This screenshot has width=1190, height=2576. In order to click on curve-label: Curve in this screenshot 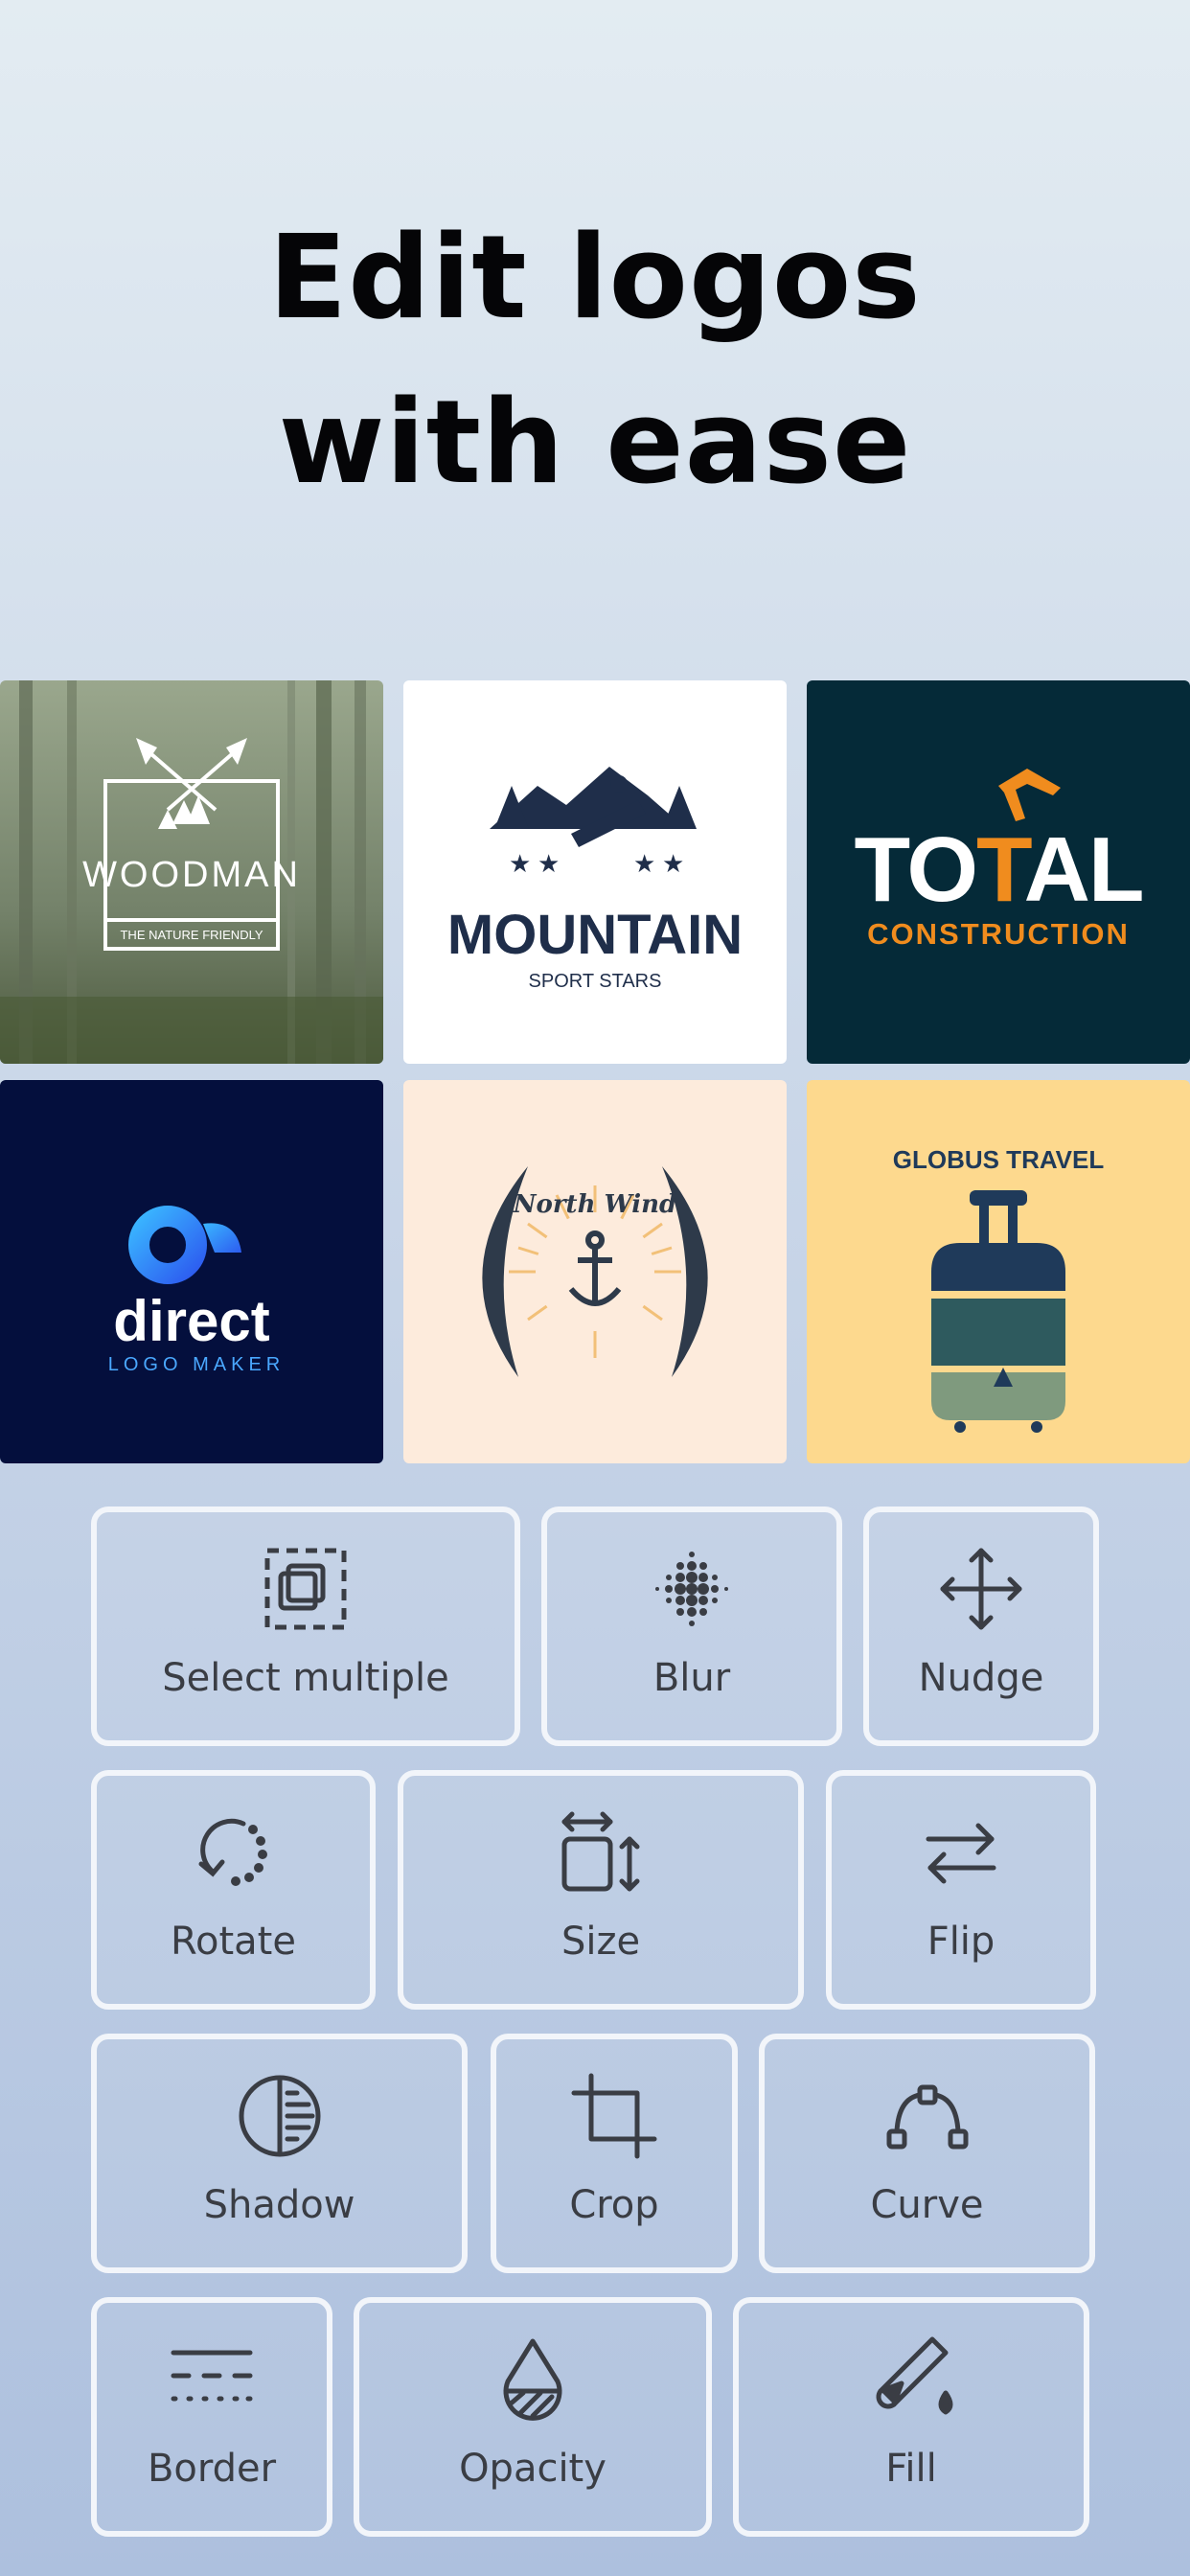, I will do `click(927, 2205)`.